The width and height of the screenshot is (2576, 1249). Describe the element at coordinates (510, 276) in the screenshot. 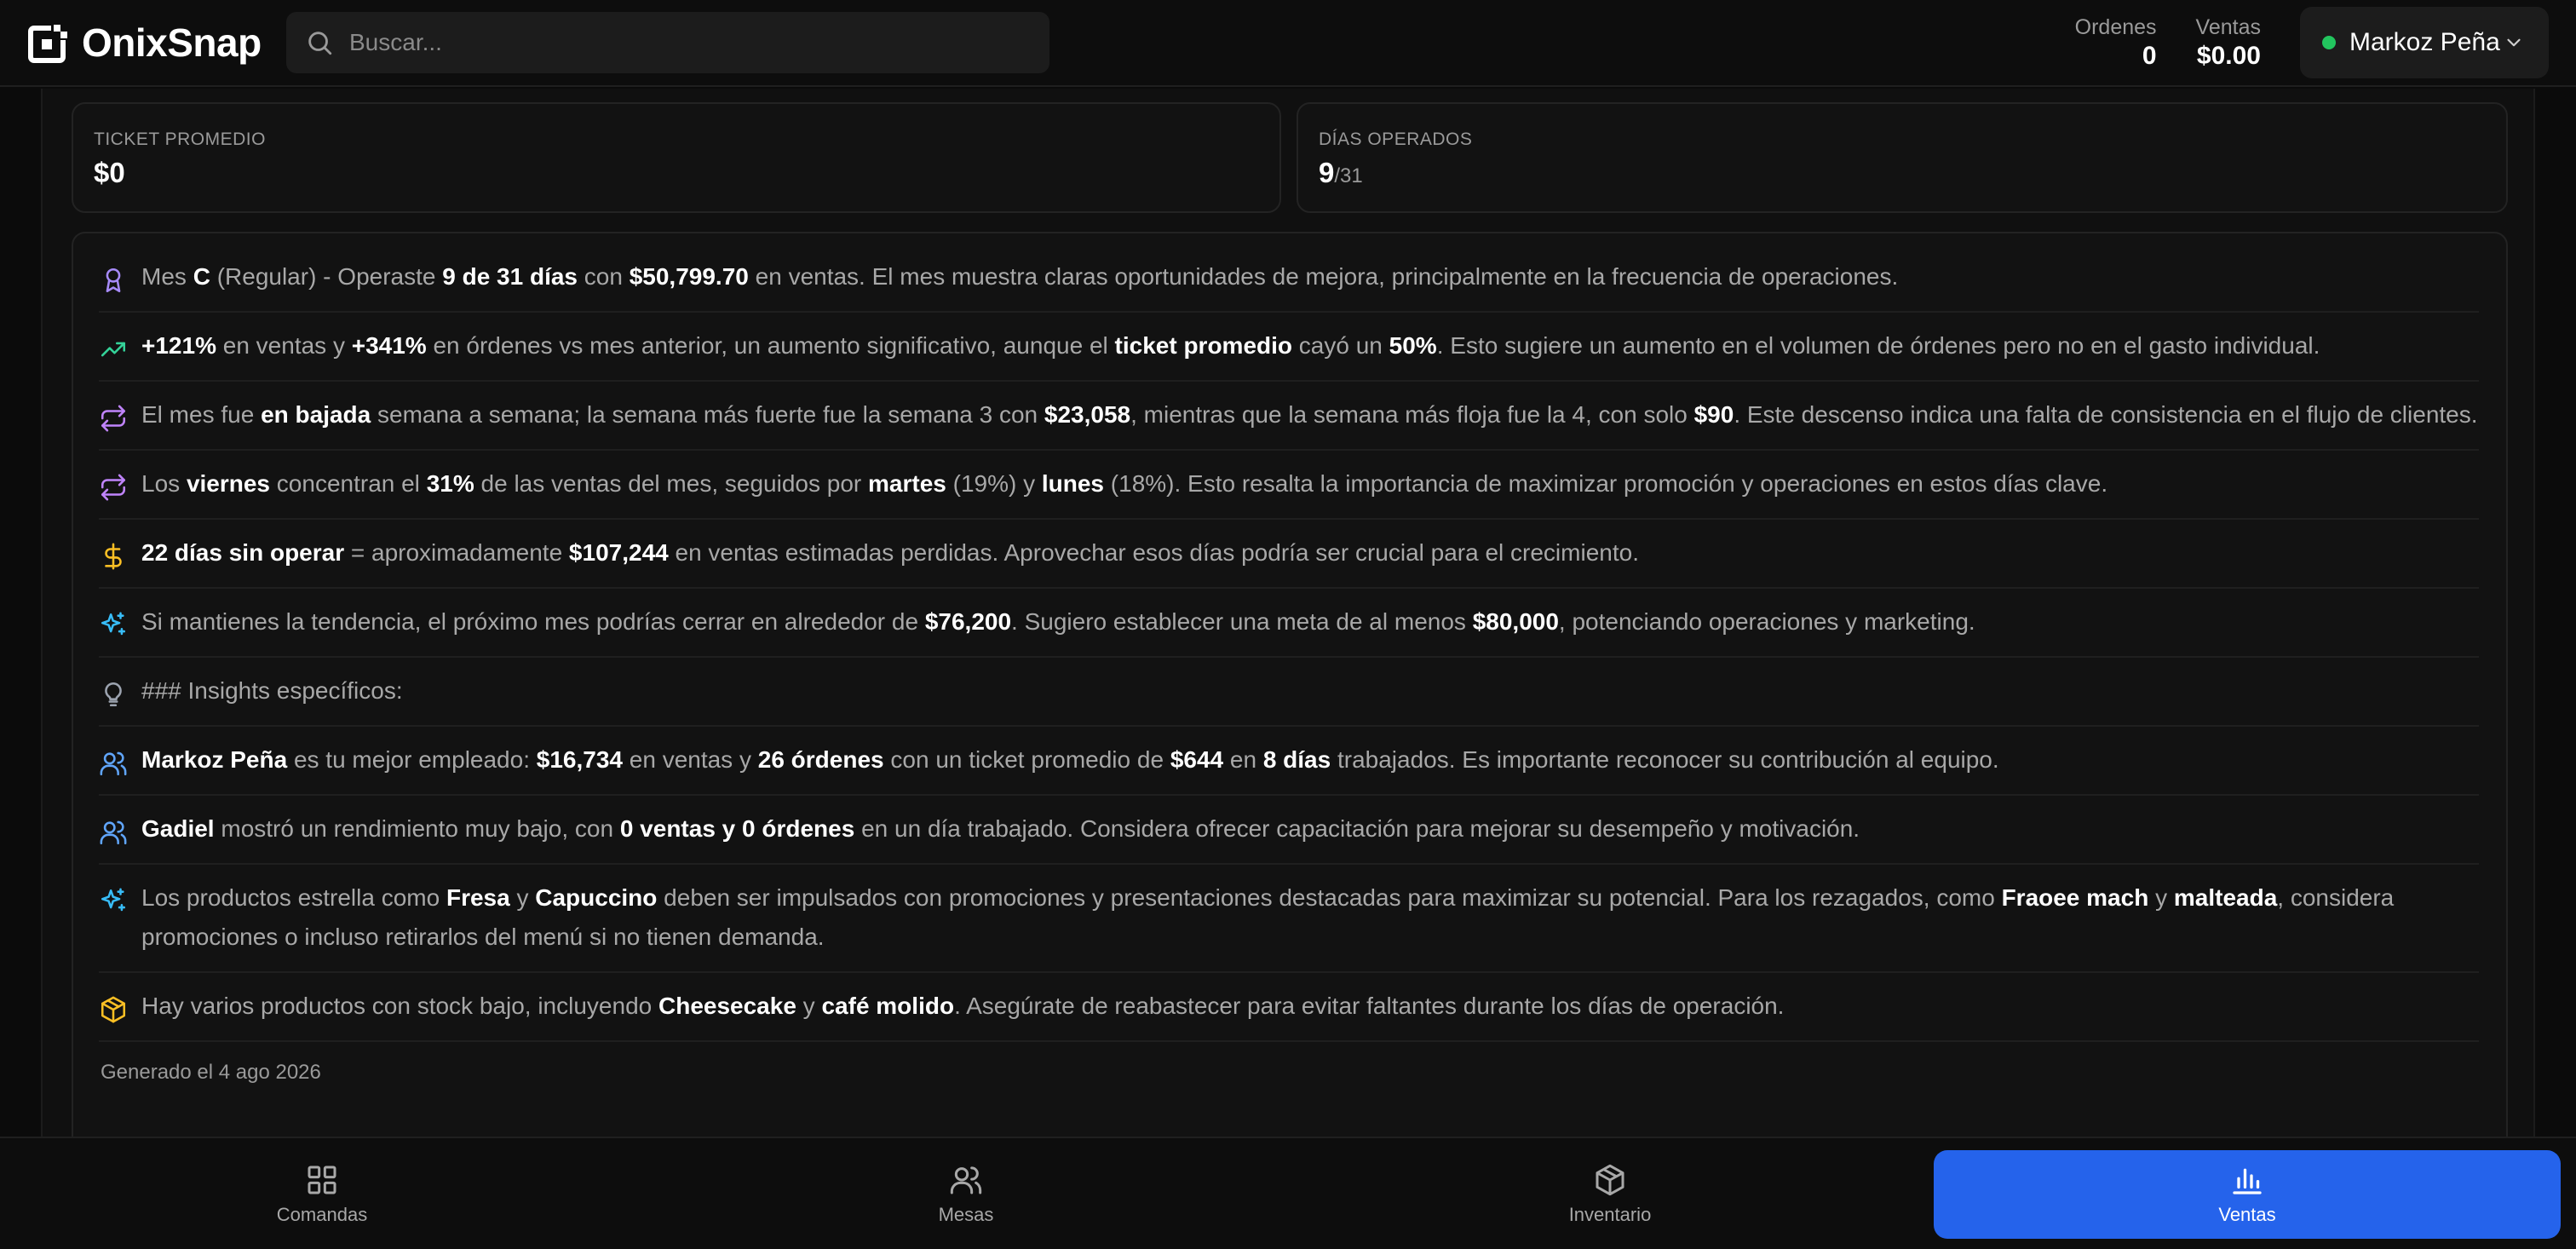

I see `insight-highlight: 9 de 31 días` at that location.